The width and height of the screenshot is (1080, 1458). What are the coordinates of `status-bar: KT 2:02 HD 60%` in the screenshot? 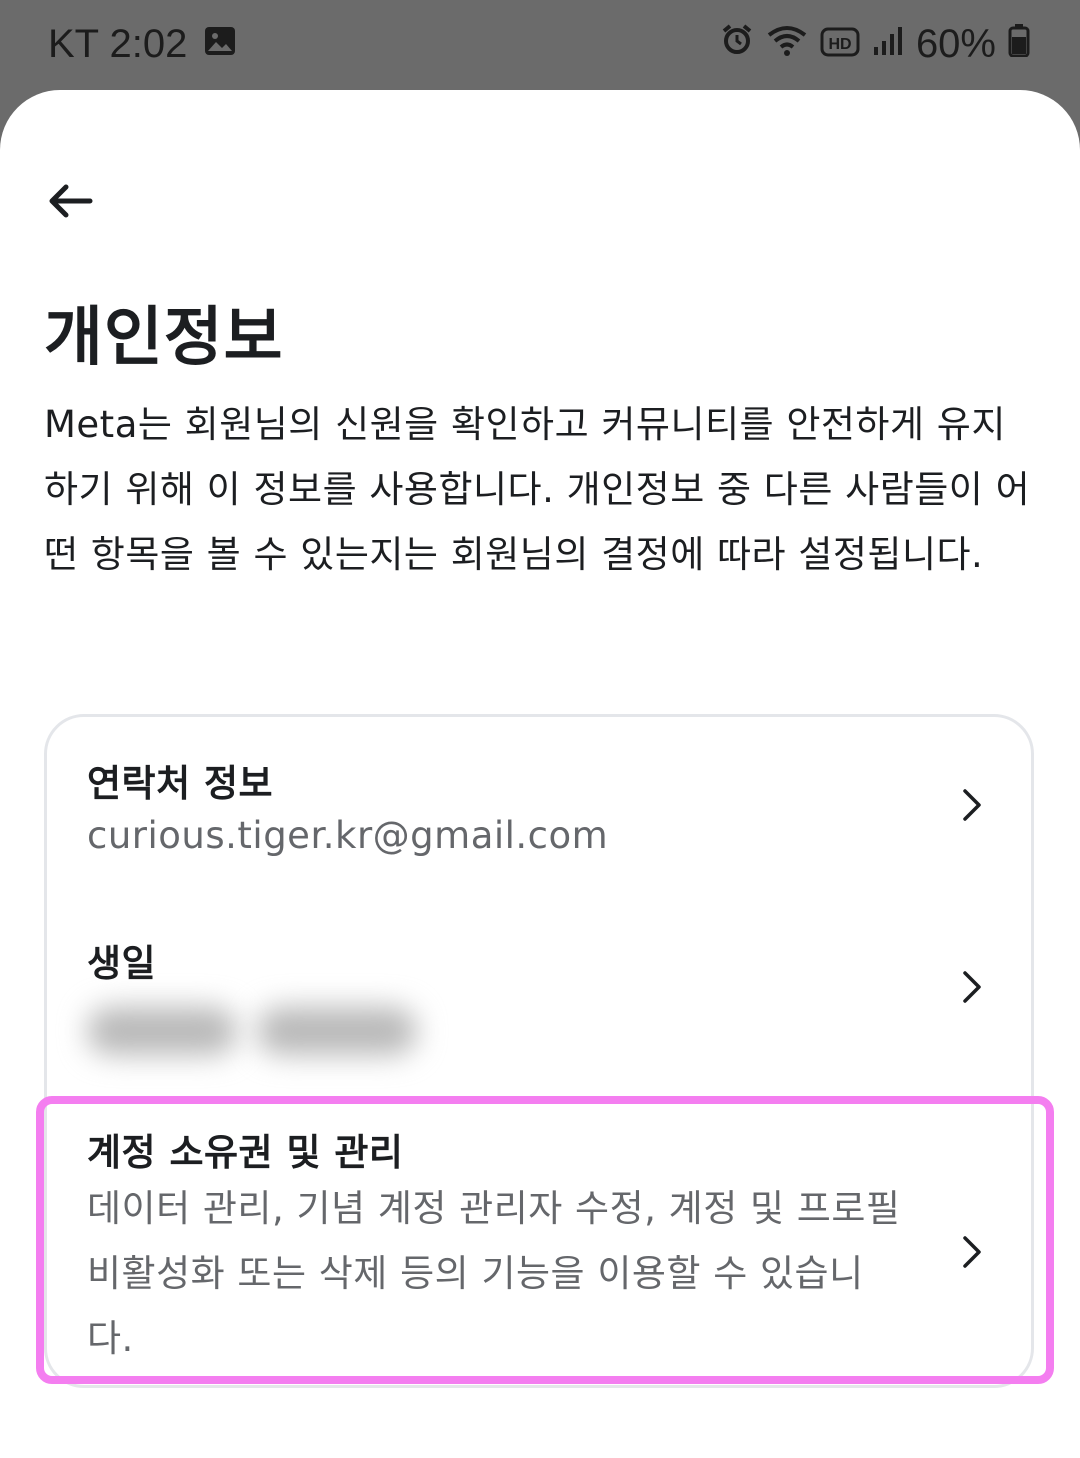 It's located at (540, 50).